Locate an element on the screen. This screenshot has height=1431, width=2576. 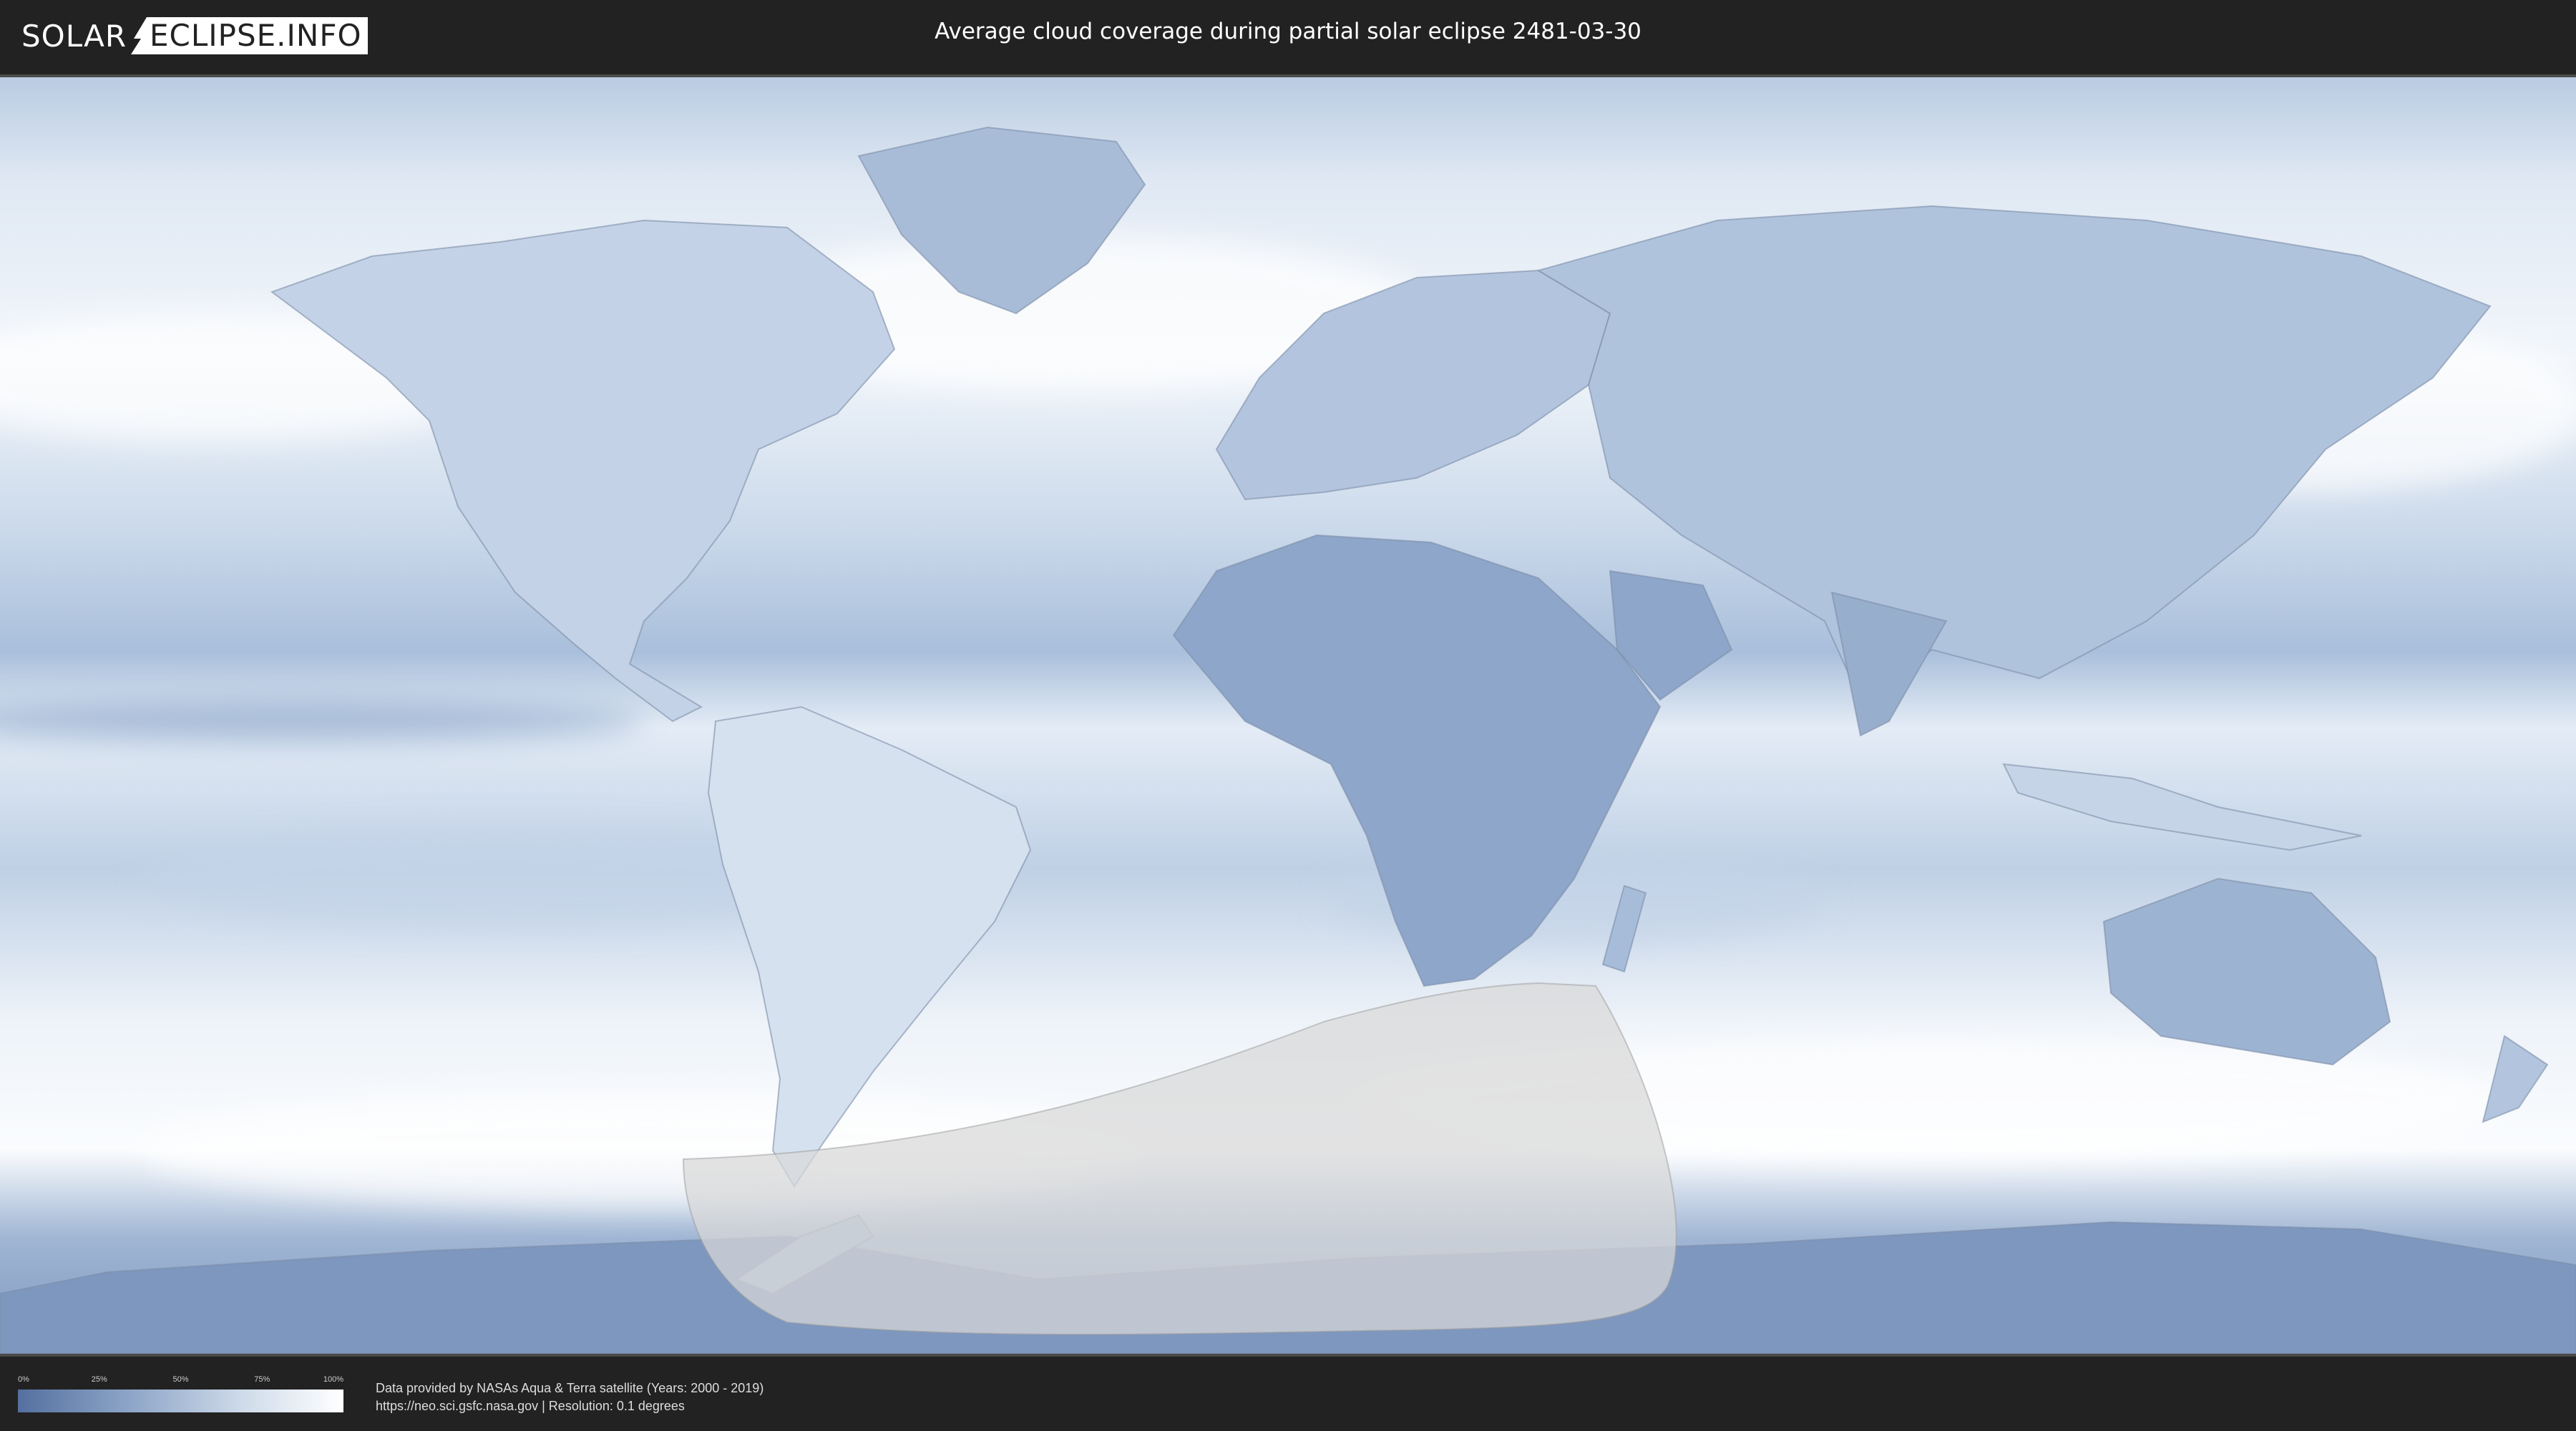
legend-tick-75: 75% is located at coordinates (262, 1379).